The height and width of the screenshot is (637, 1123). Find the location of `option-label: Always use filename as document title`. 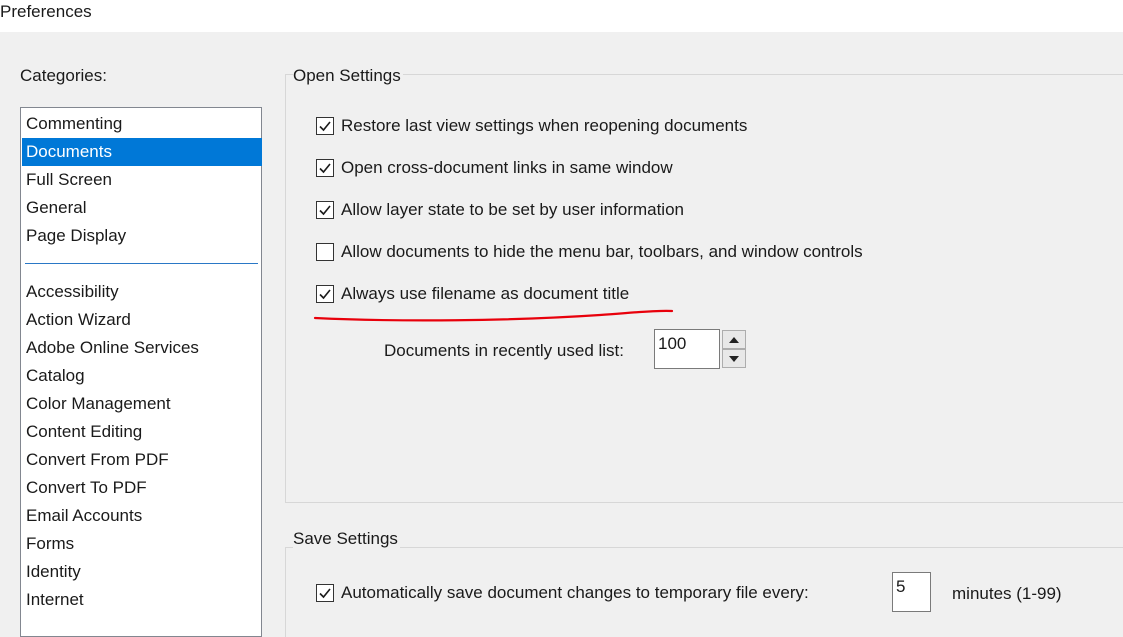

option-label: Always use filename as document title is located at coordinates (485, 293).